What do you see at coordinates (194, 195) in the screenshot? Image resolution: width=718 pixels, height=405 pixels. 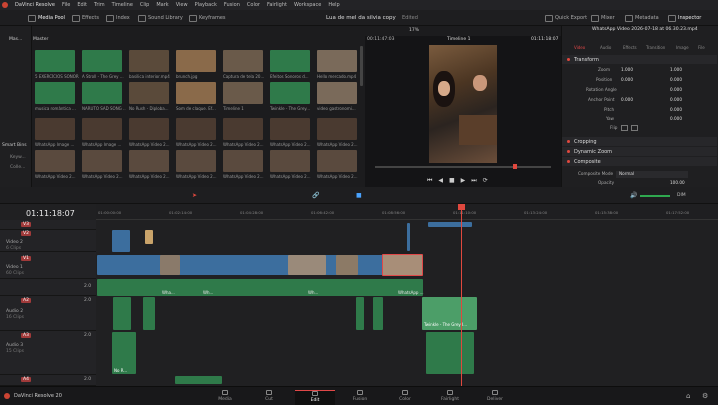 I see `selection-tool-icon: ➤` at bounding box center [194, 195].